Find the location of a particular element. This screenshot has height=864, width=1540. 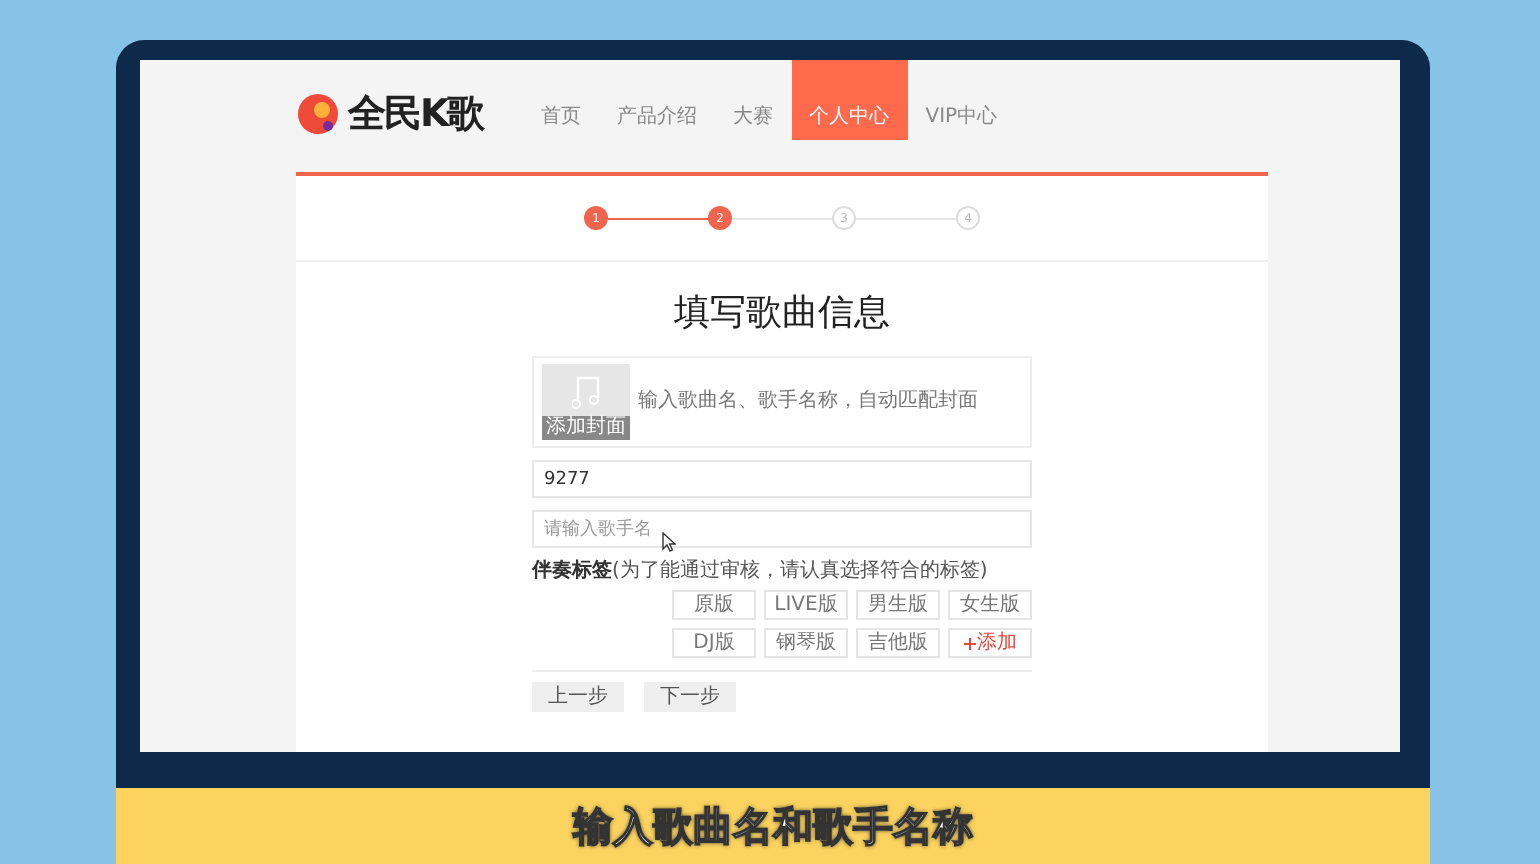

next-step-button: 下一步 is located at coordinates (690, 697).